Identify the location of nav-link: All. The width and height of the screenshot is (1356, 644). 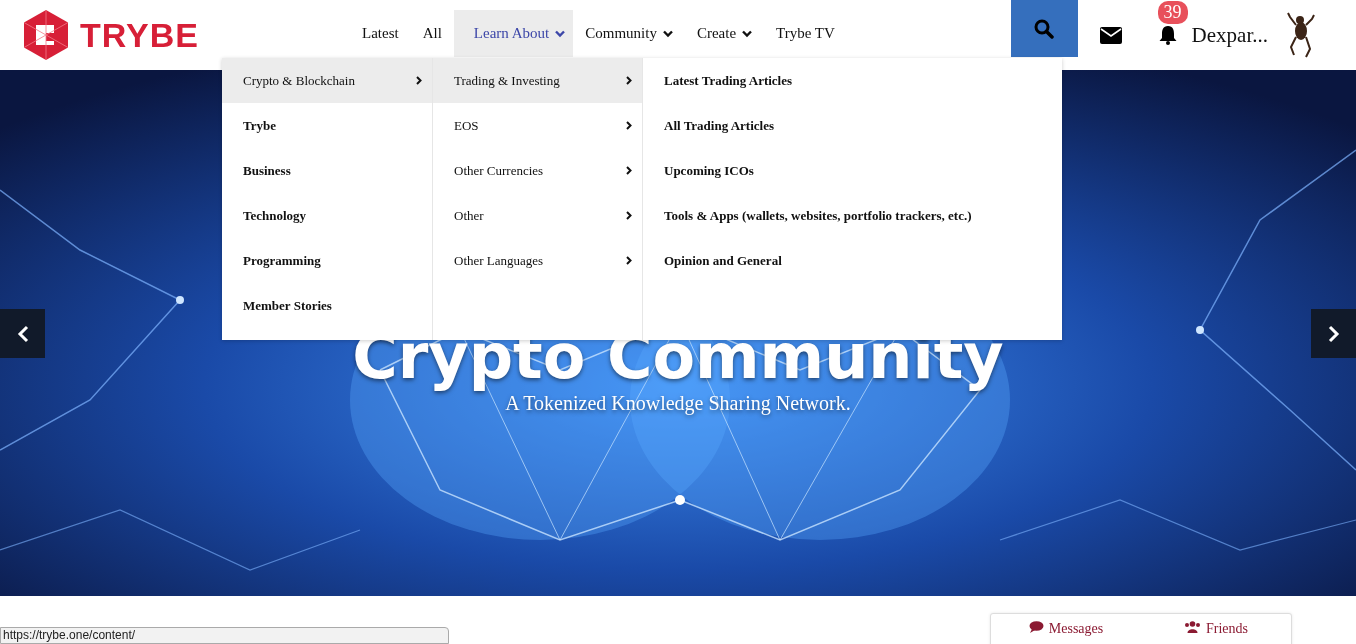
(432, 33).